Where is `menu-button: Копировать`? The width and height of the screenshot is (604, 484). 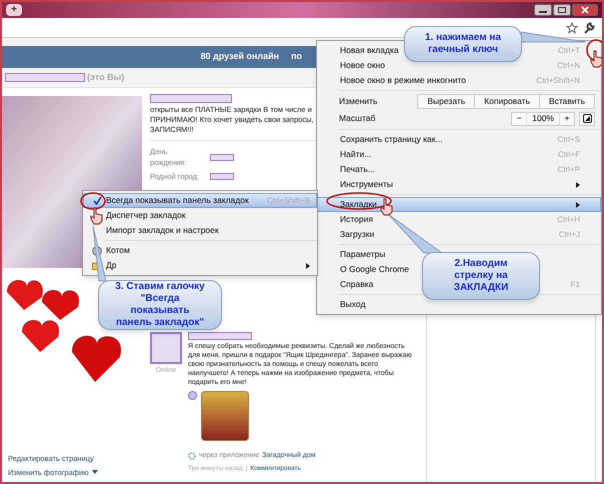 menu-button: Копировать is located at coordinates (507, 101).